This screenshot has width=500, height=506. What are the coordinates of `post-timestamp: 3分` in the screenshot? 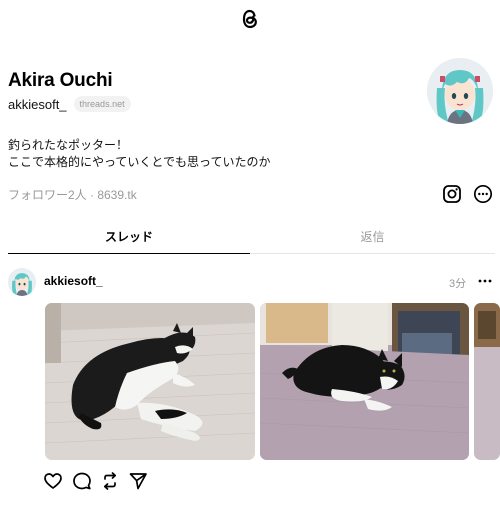 It's located at (458, 284).